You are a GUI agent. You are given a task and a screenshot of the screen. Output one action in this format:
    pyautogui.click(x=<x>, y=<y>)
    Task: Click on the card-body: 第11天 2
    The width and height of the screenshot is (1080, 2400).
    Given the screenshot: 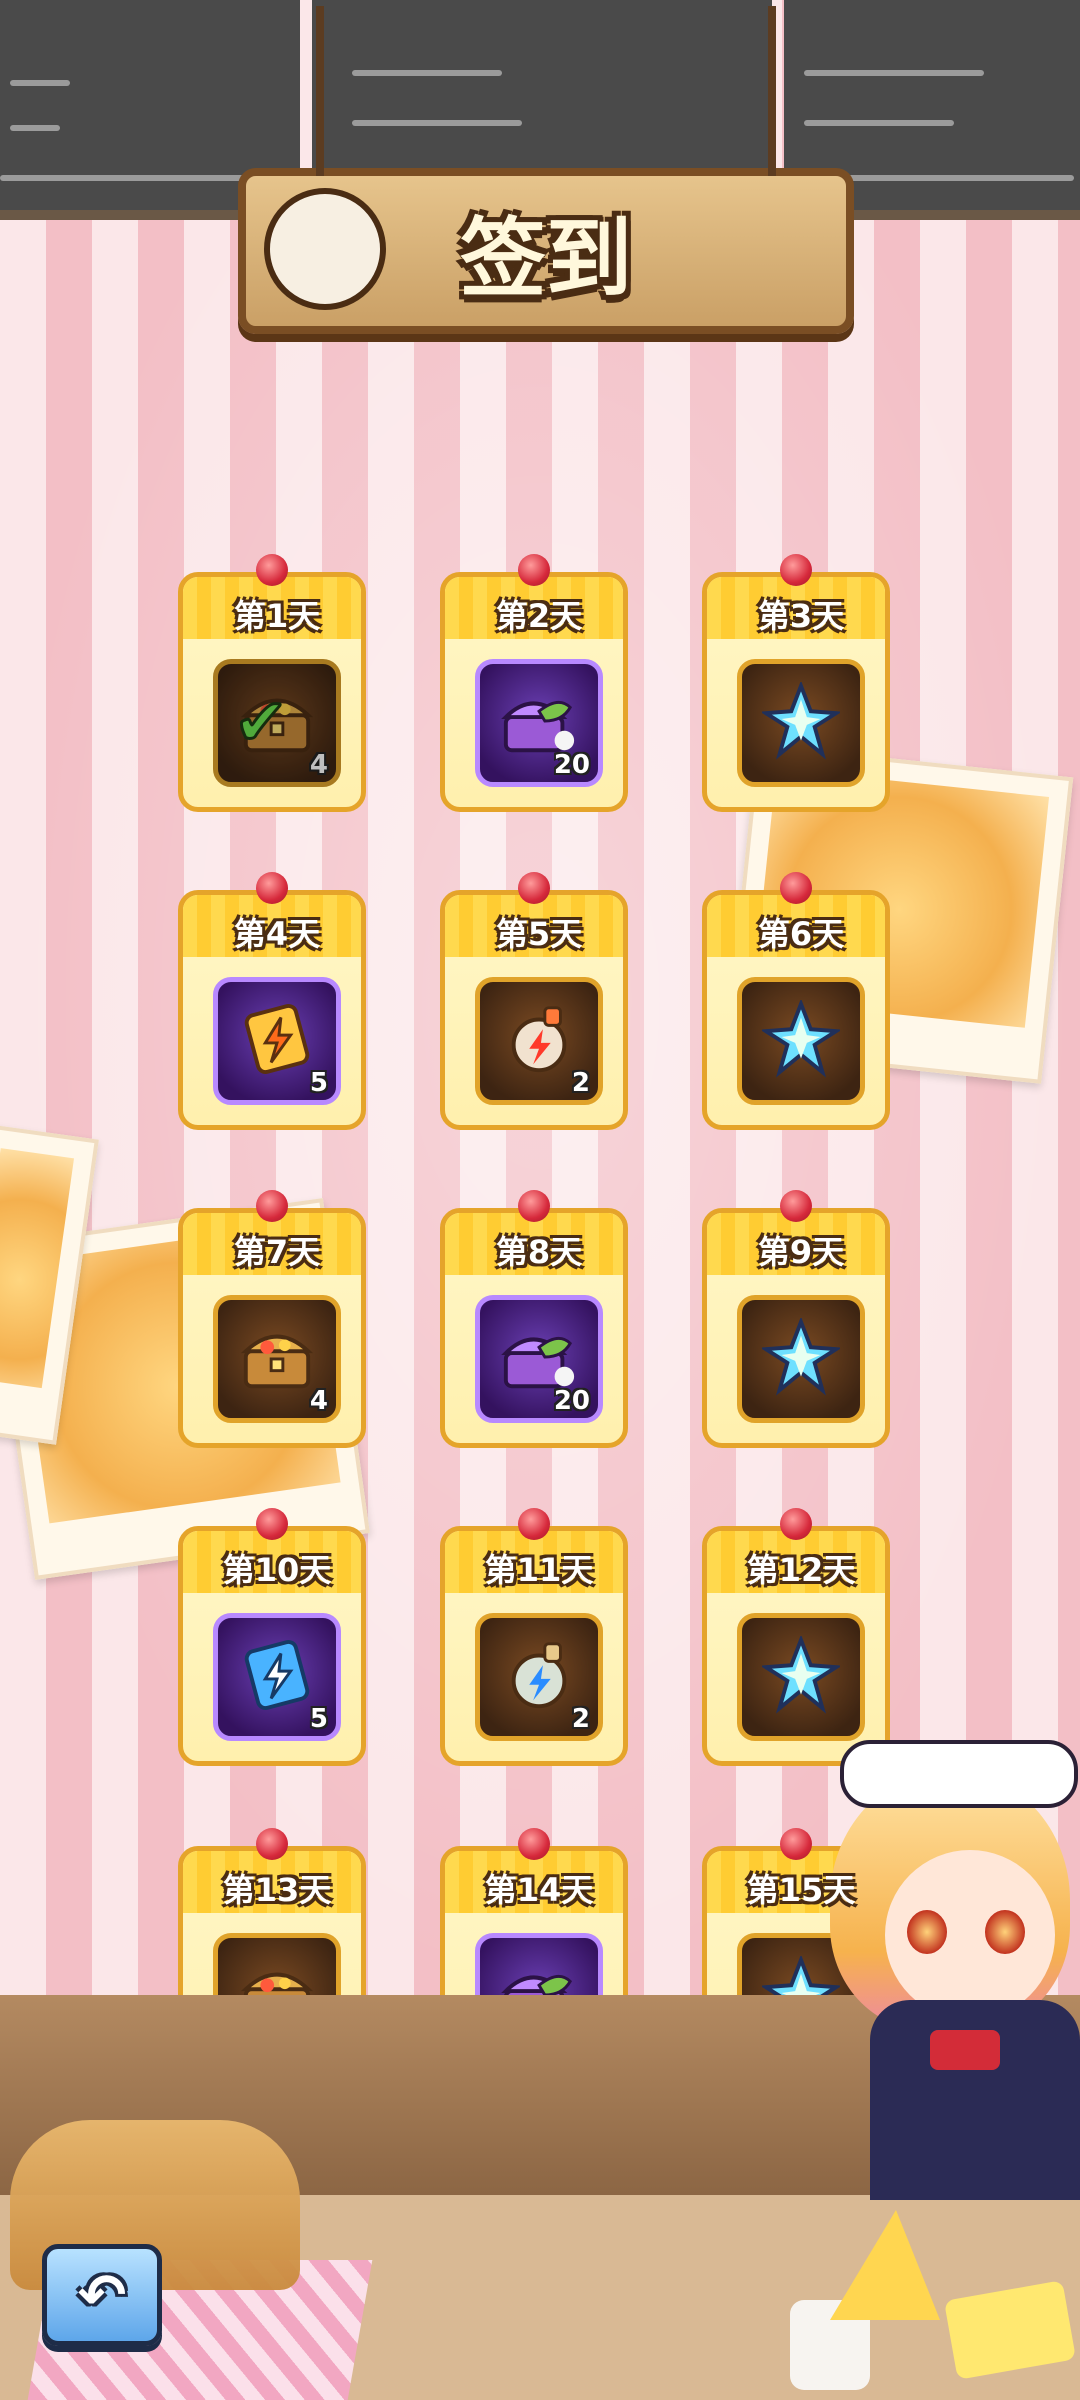 What is the action you would take?
    pyautogui.click(x=534, y=1646)
    